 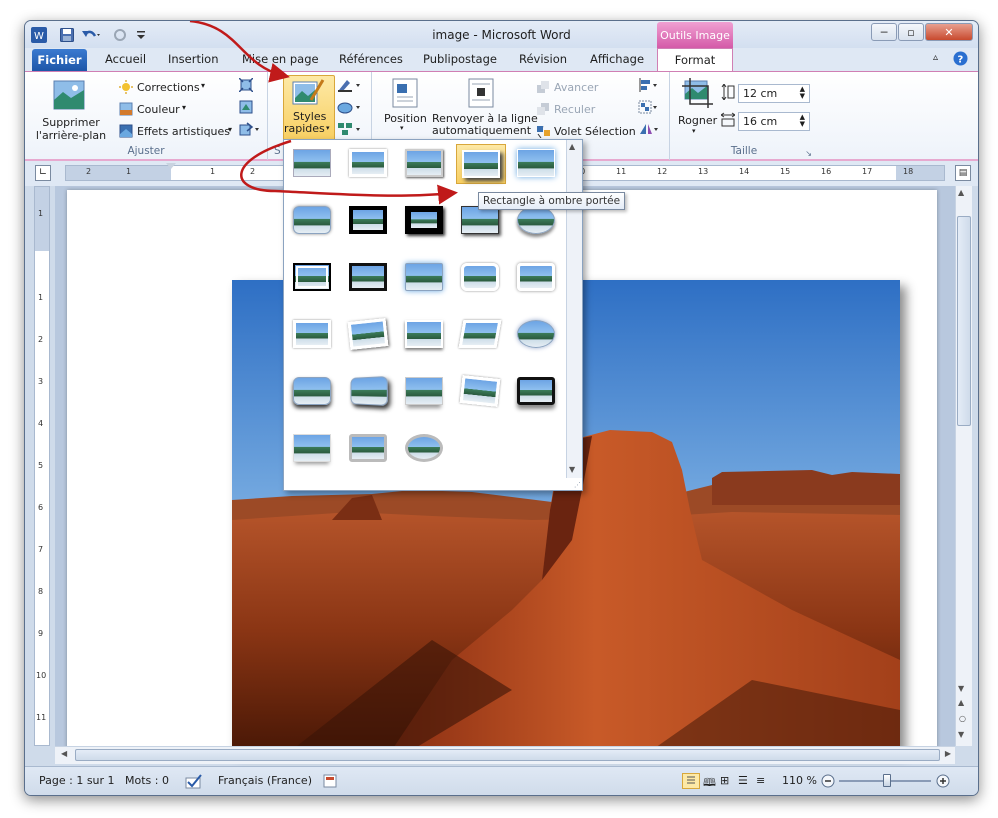 What do you see at coordinates (349, 172) in the screenshot?
I see `annotation-arrow-to-gallery-item` at bounding box center [349, 172].